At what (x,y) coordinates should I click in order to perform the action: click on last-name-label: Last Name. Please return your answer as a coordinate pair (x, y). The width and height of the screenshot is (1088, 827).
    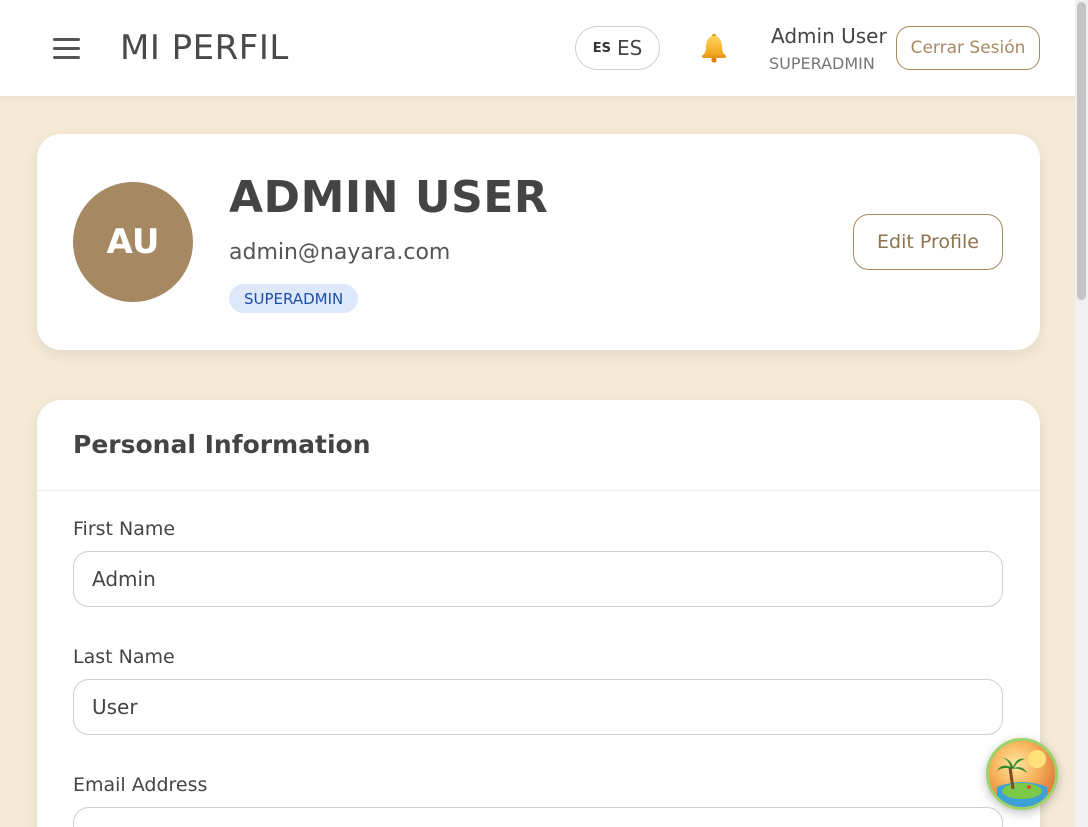
    Looking at the image, I should click on (124, 657).